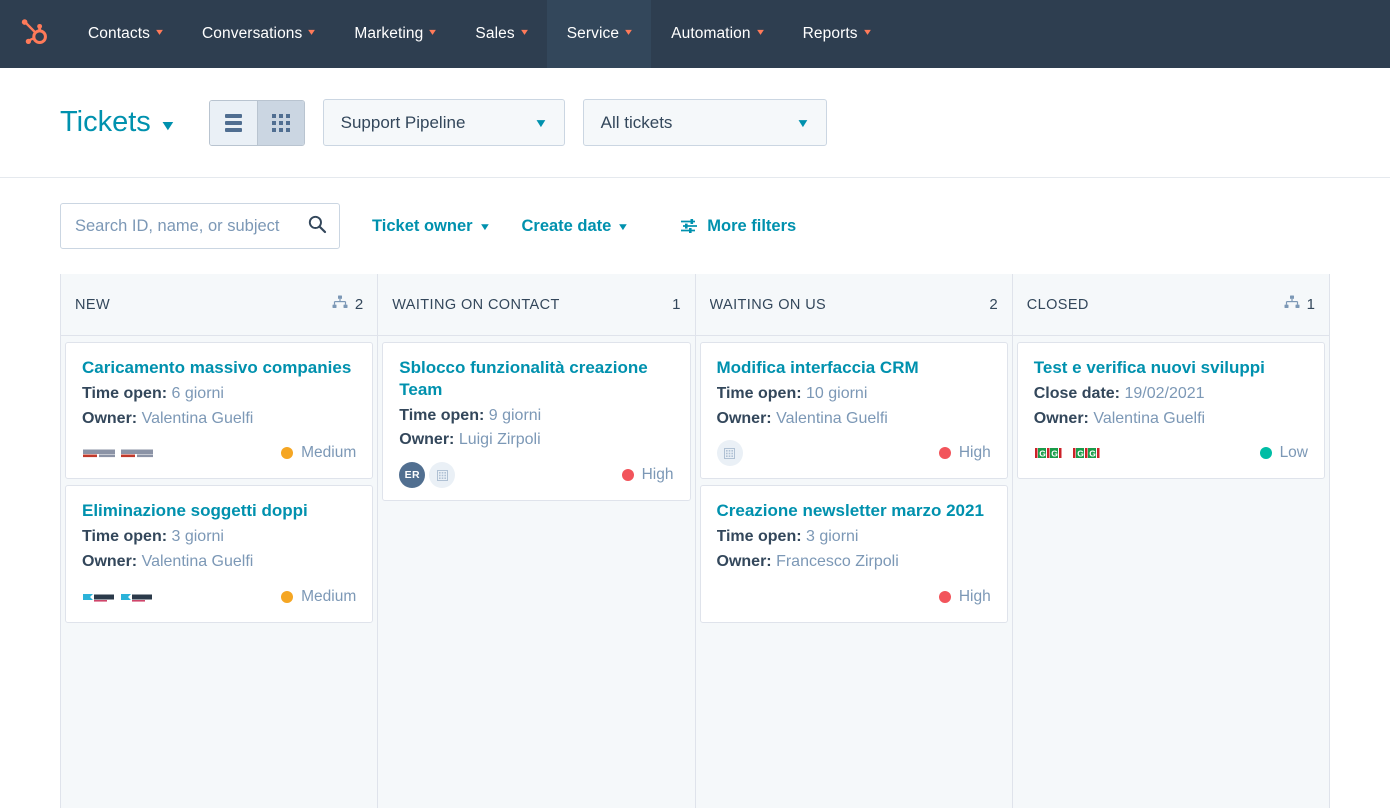 Image resolution: width=1390 pixels, height=808 pixels. I want to click on ticket-avatars: G G G G, so click(1069, 453).